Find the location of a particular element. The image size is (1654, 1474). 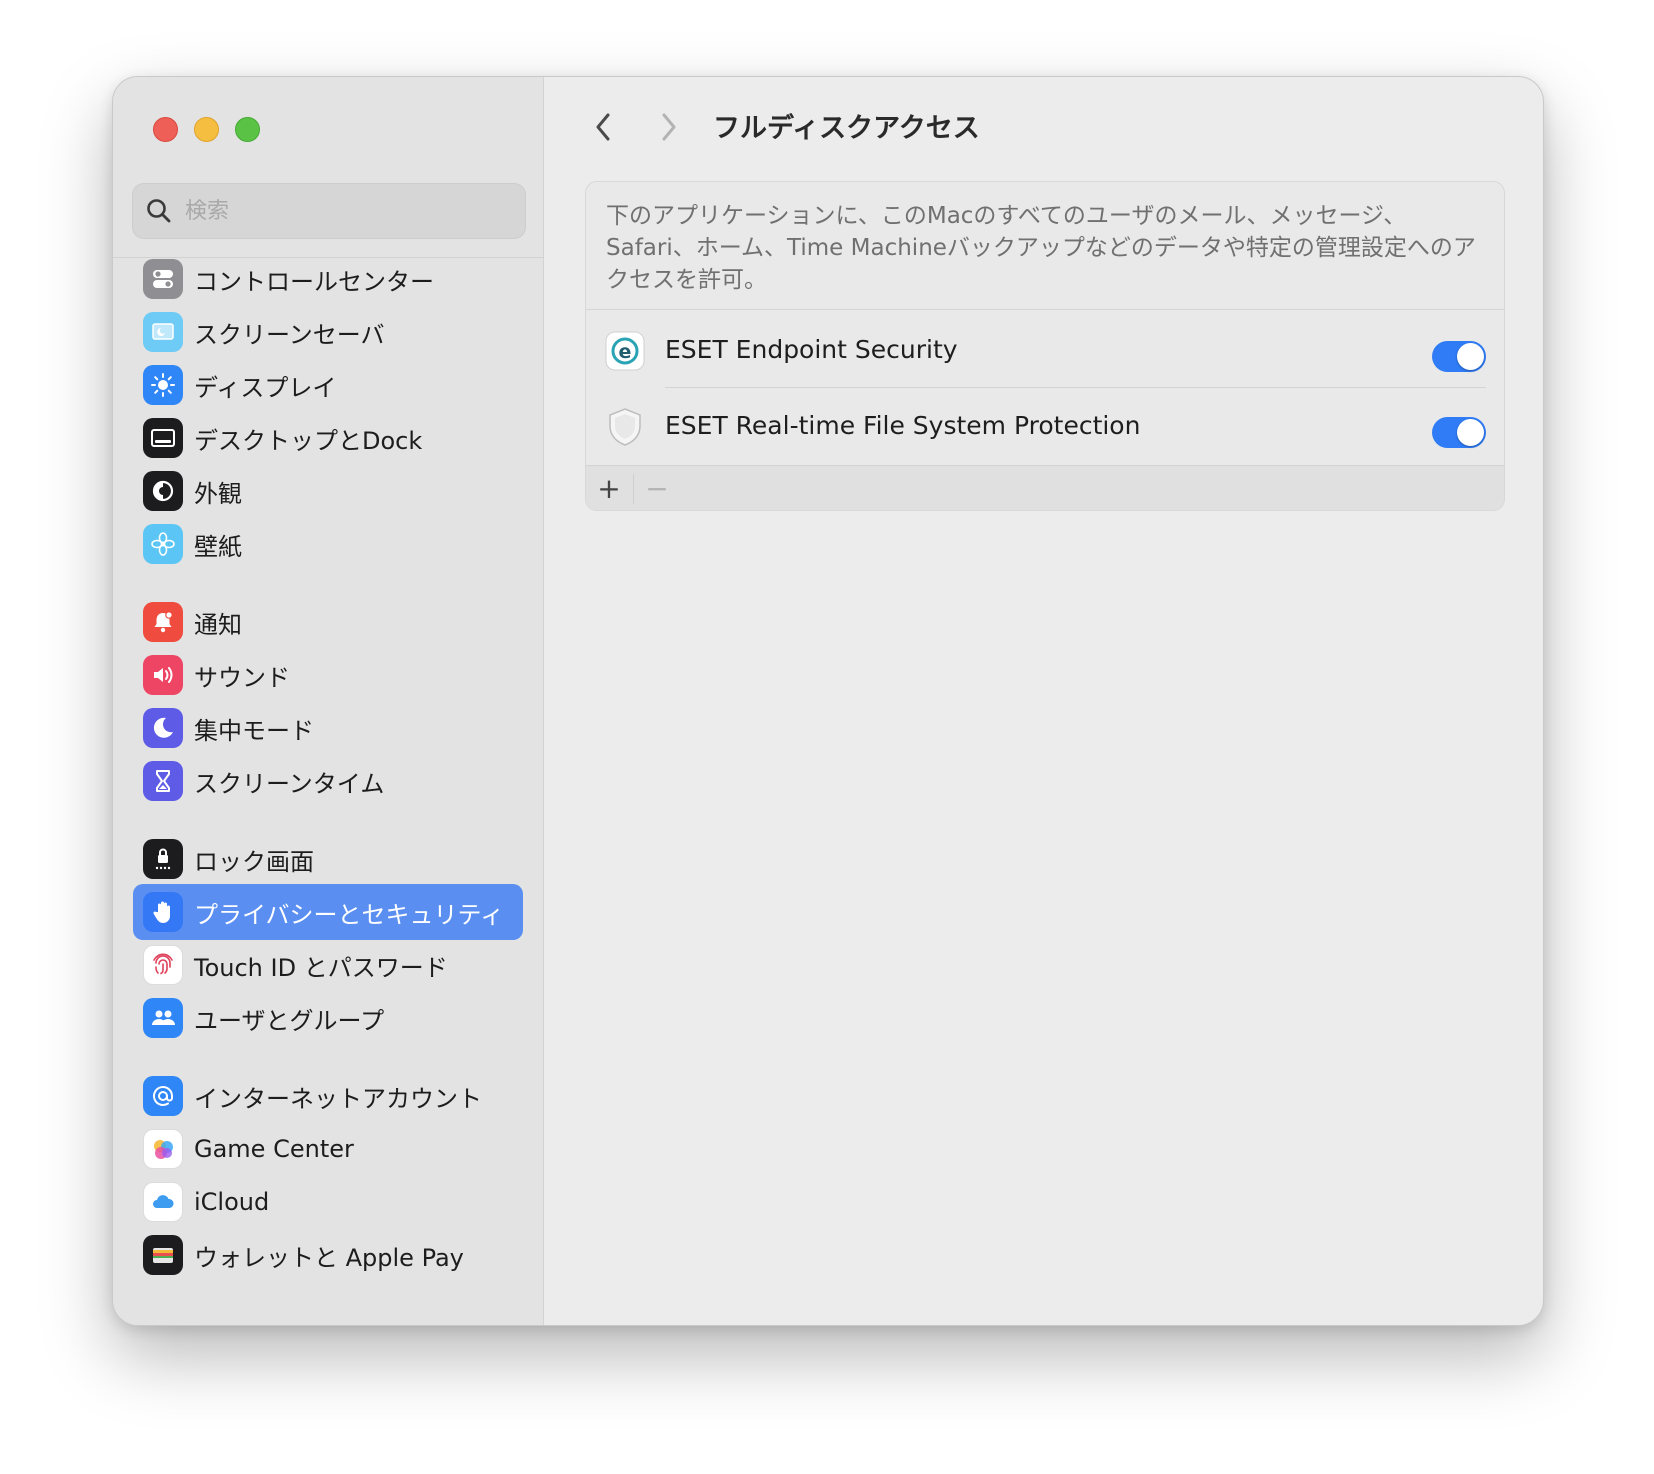

icloud-icon is located at coordinates (163, 1202).